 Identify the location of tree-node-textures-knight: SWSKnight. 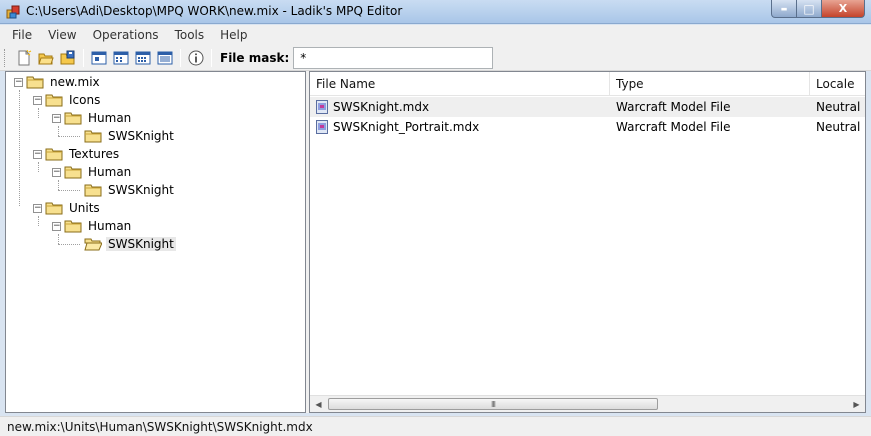
(130, 190).